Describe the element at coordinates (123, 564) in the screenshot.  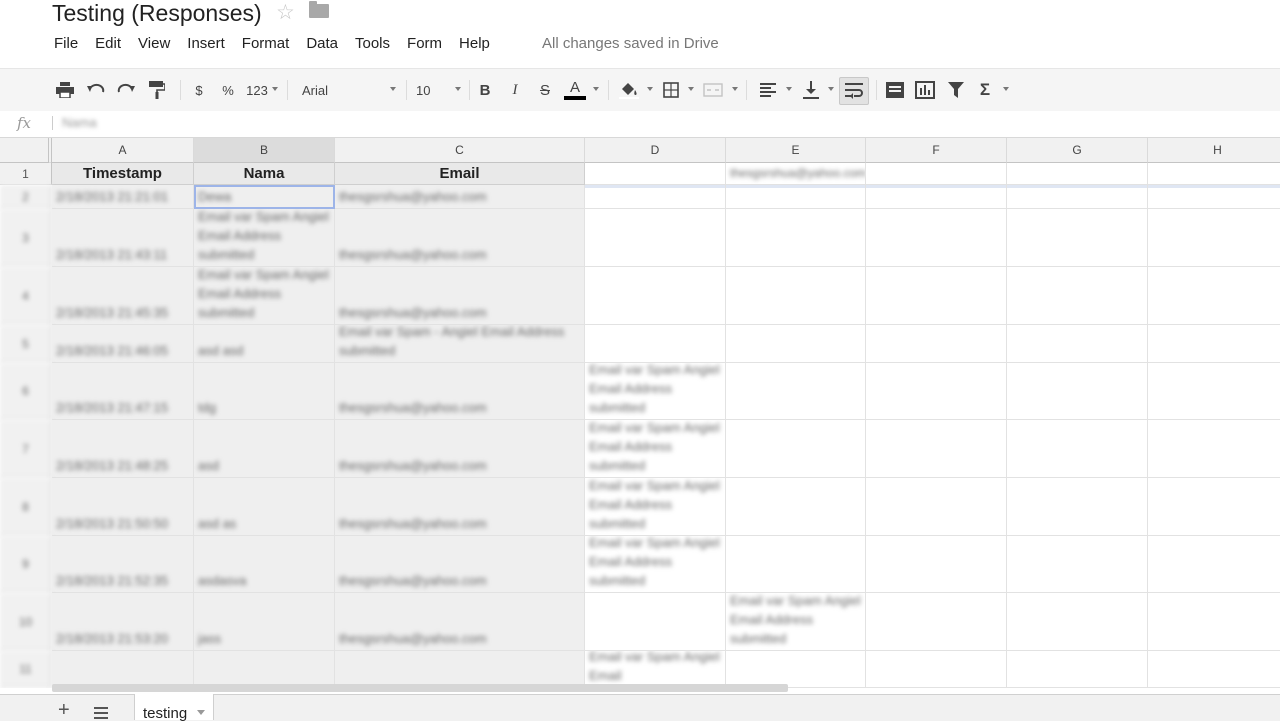
I see `grid-cell: 2/18/2013 21:52:35` at that location.